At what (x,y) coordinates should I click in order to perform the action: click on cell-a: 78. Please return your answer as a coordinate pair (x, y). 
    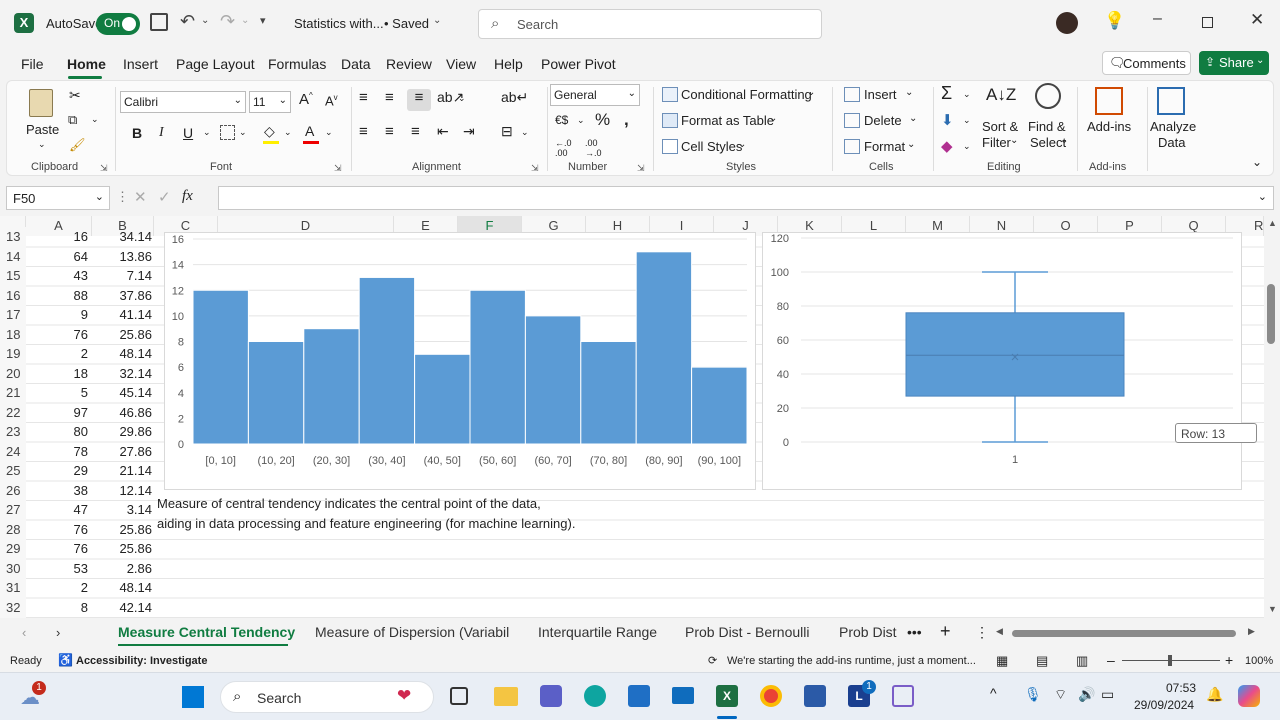
    Looking at the image, I should click on (59, 452).